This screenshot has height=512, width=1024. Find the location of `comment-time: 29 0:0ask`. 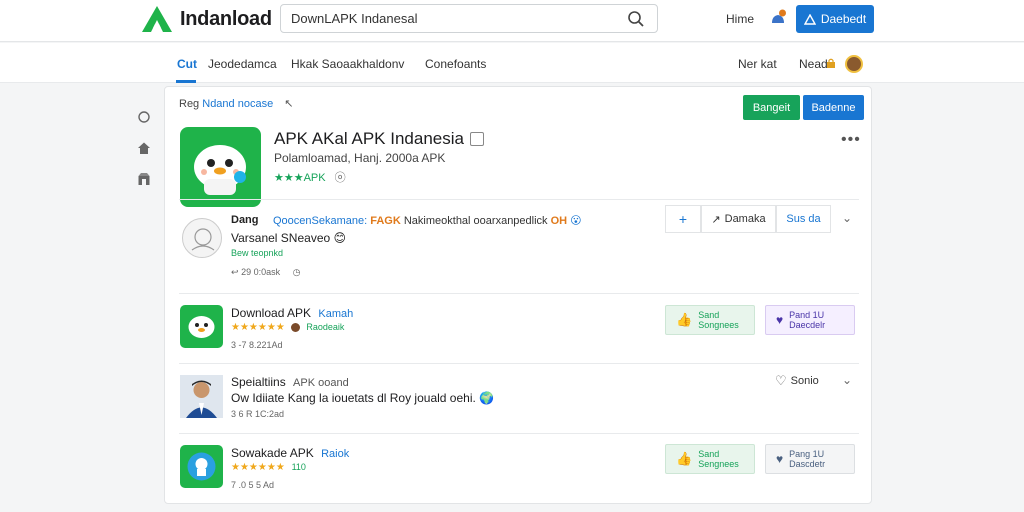

comment-time: 29 0:0ask is located at coordinates (261, 272).